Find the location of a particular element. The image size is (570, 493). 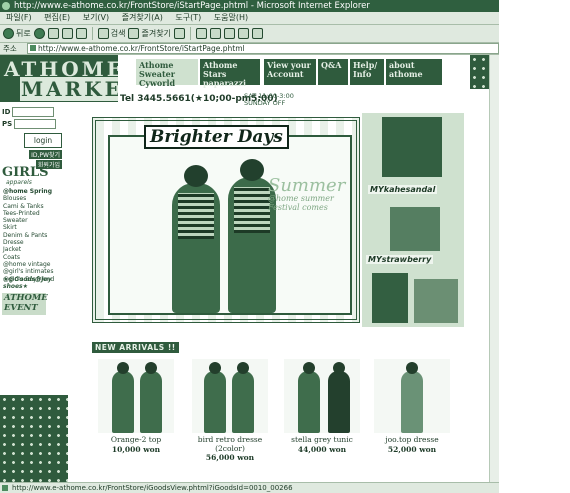

product-price: 44,000 won is located at coordinates (322, 449).